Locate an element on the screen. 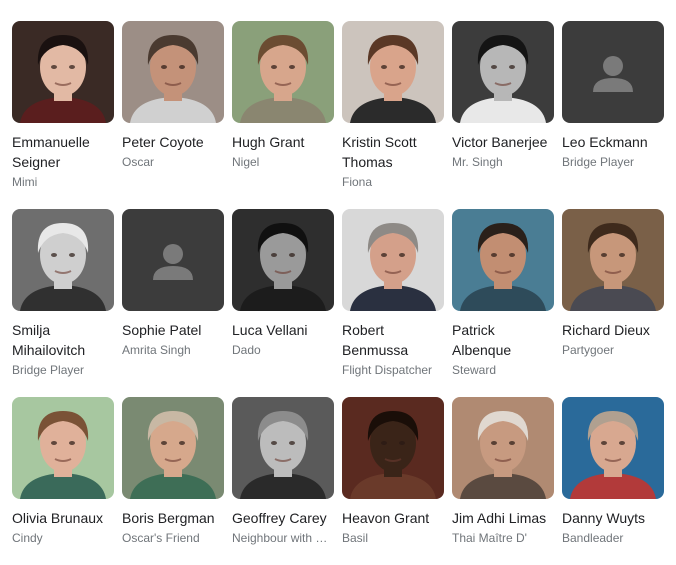 This screenshot has width=676, height=565. actor-name: Smilja Mihailovitch is located at coordinates (49, 340).